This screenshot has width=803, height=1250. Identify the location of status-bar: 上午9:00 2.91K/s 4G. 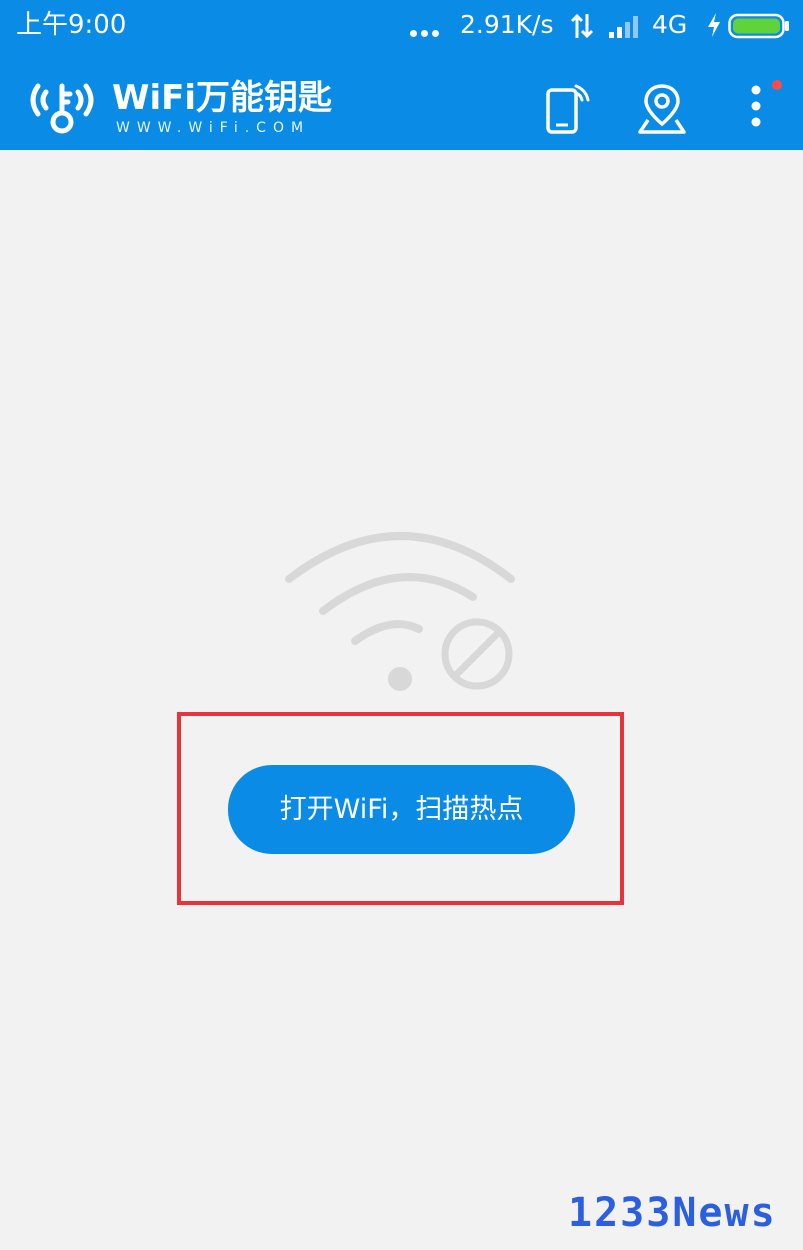
(401, 26).